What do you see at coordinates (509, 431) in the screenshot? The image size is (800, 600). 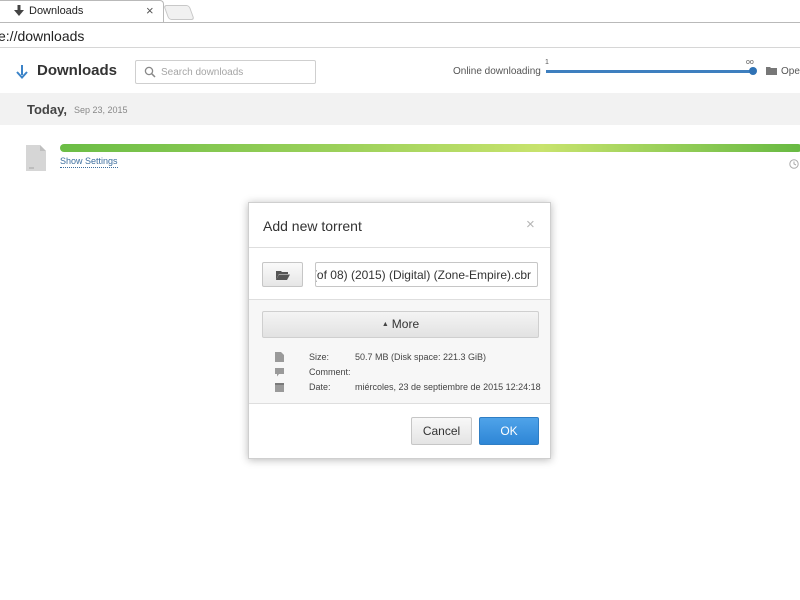 I see `ok-button: OK` at bounding box center [509, 431].